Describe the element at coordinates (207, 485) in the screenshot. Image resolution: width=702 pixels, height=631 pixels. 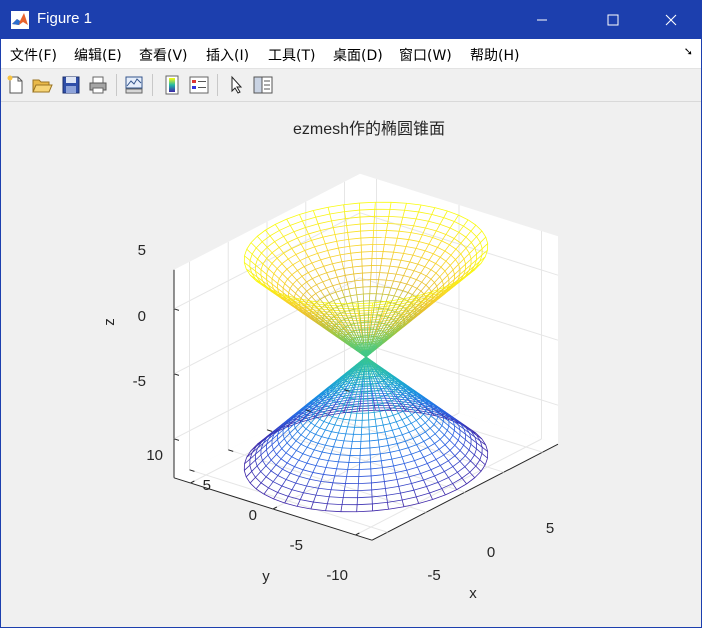
I see `y-tick-label: 5` at that location.